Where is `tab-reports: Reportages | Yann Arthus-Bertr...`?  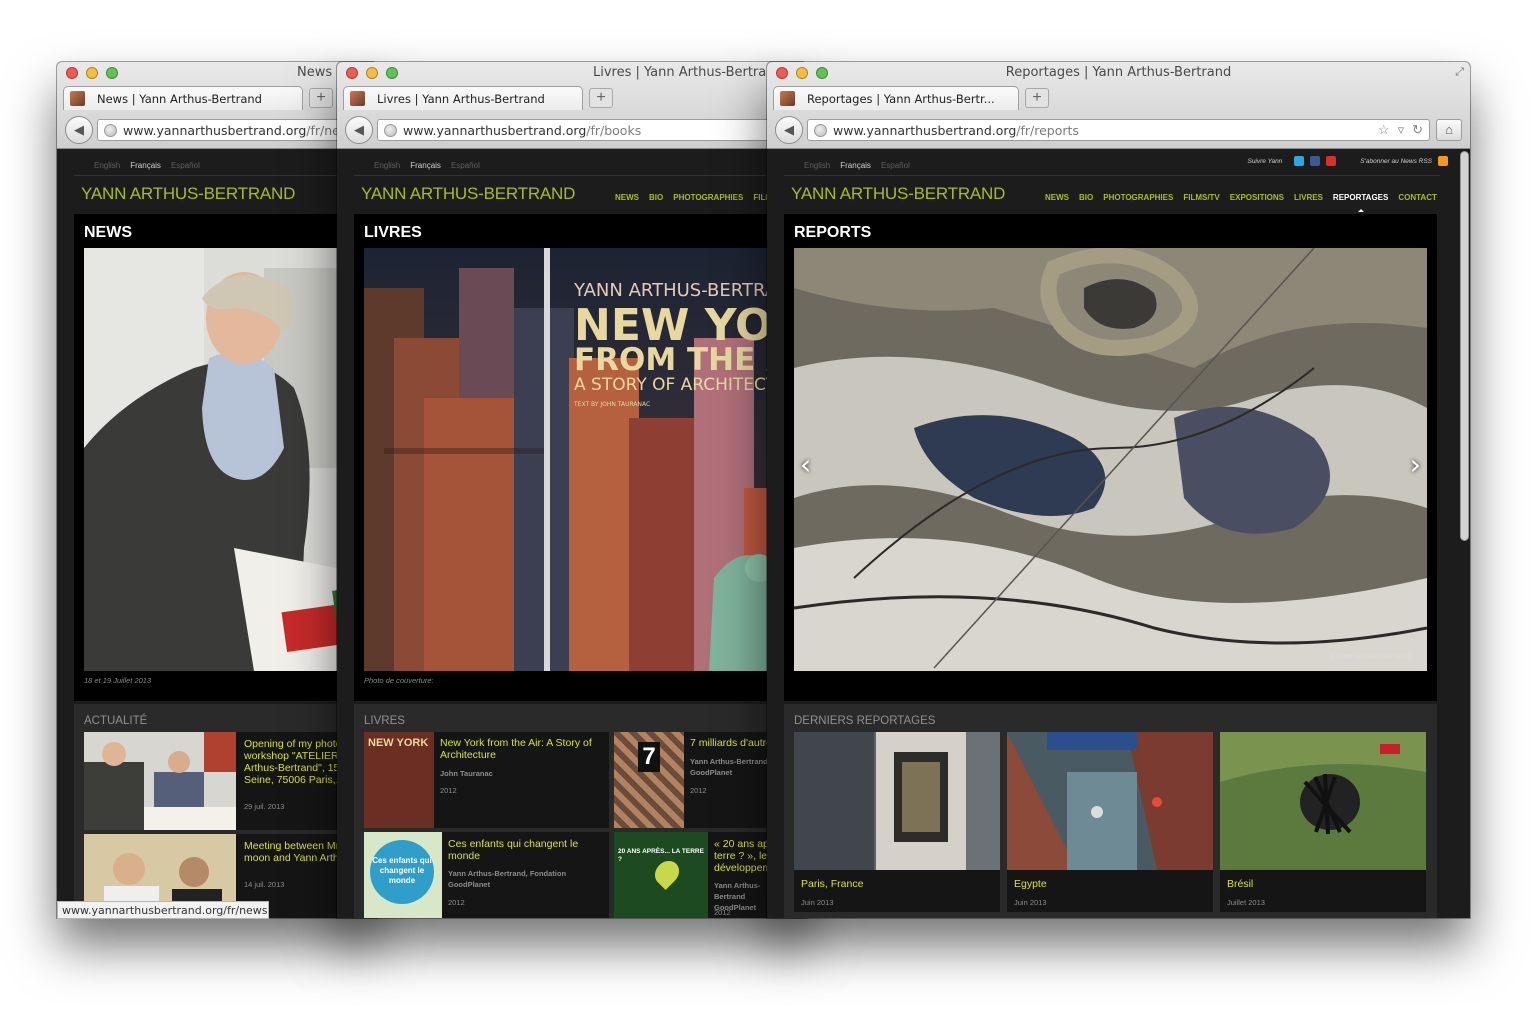 tab-reports: Reportages | Yann Arthus-Bertr... is located at coordinates (896, 98).